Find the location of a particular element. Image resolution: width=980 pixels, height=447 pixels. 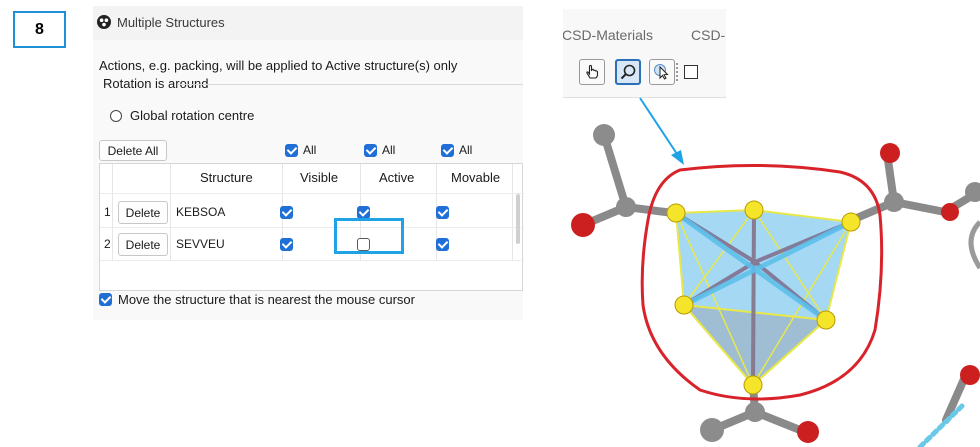

coordination-polyhedron is located at coordinates (763, 297).